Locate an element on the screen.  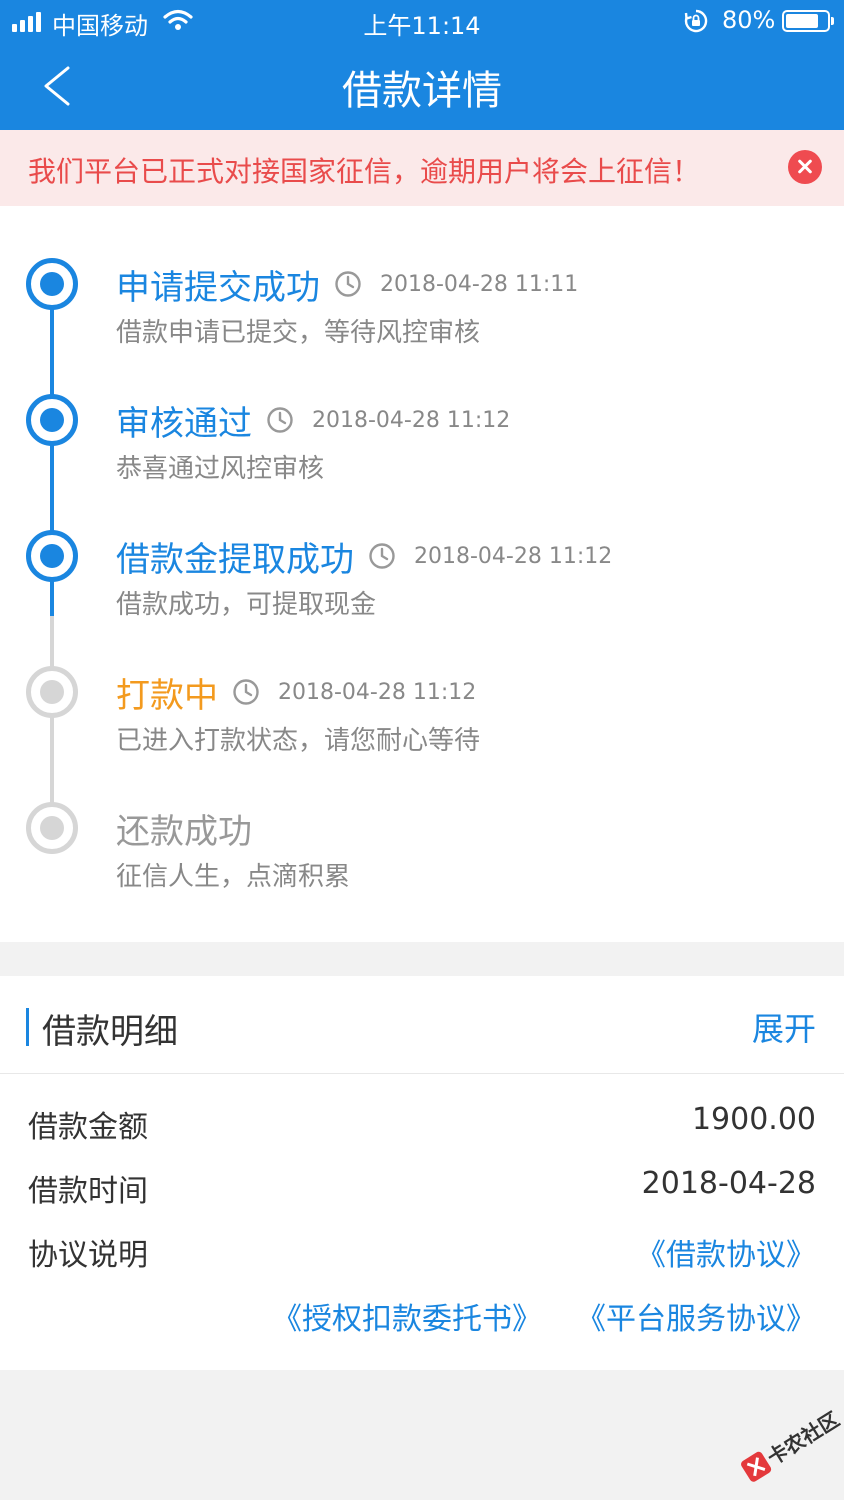
step-title: 打款中 is located at coordinates (167, 695).